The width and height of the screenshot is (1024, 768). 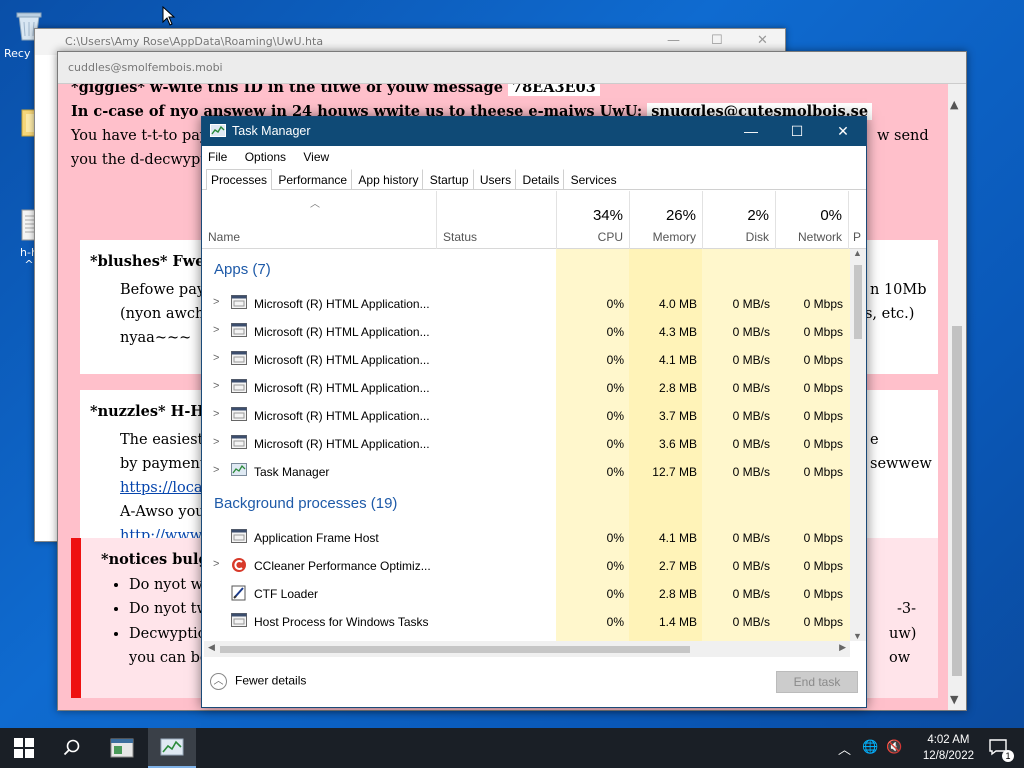 I want to click on process-hscroll-thumb, so click(x=455, y=649).